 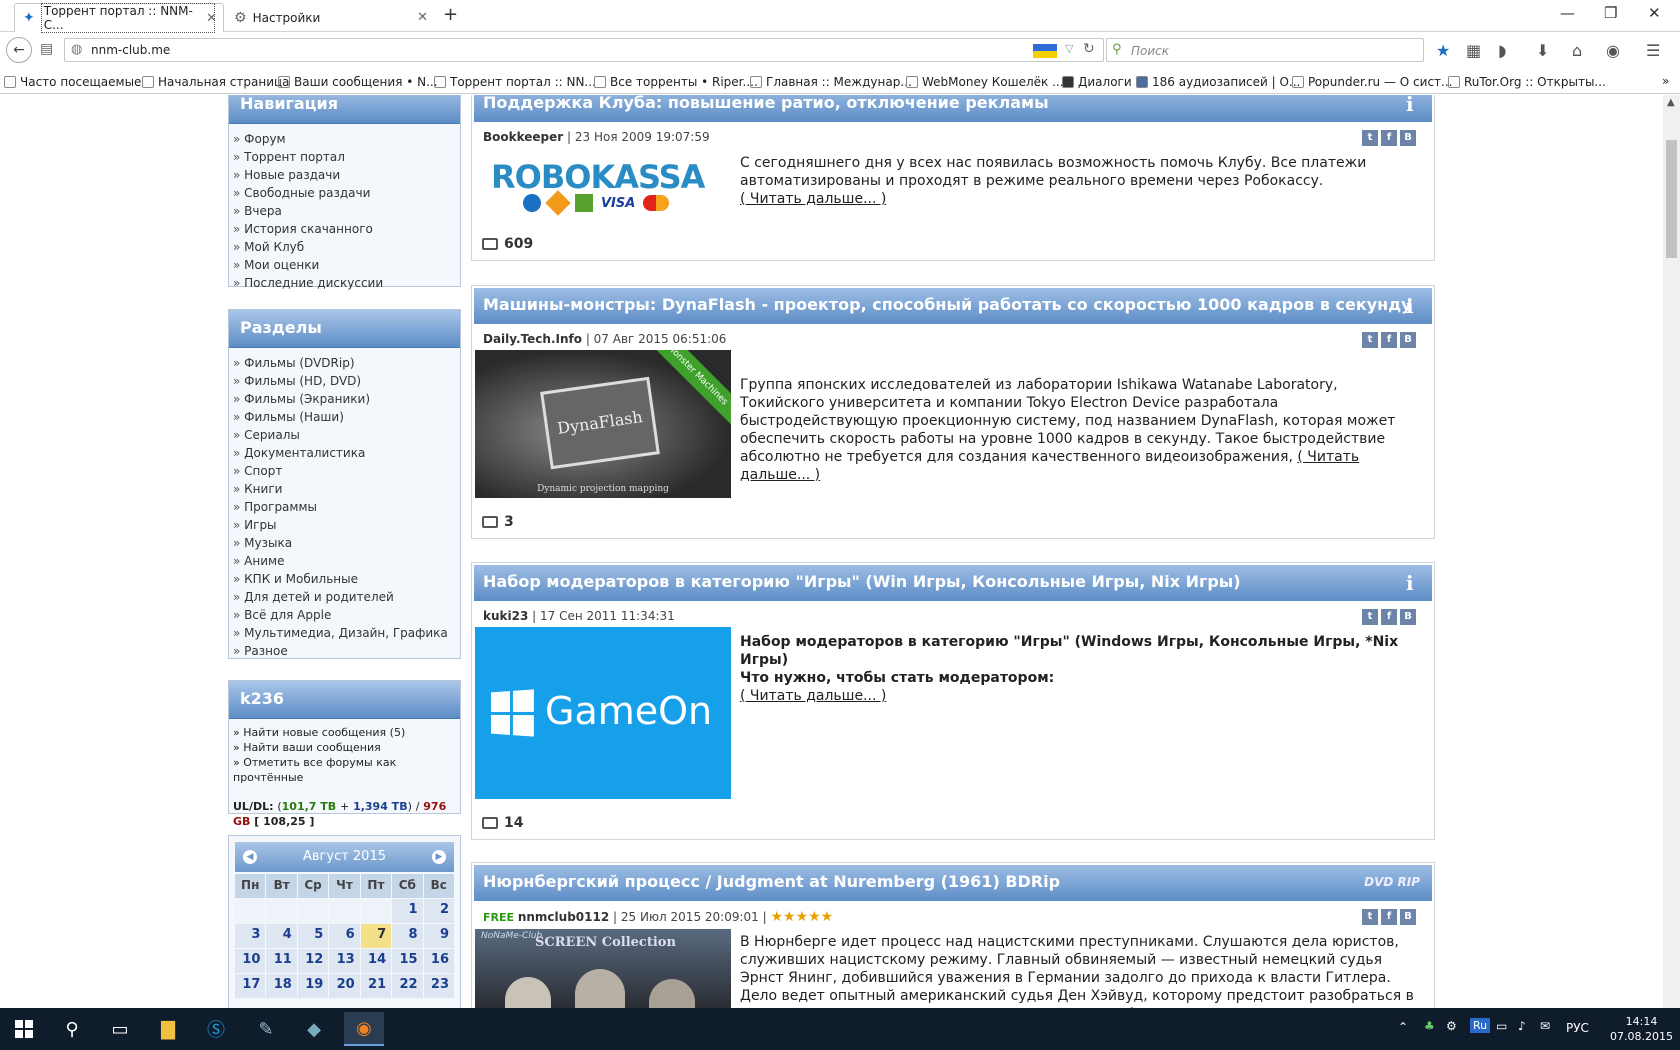 I want to click on post-author: kuki23, so click(x=505, y=616).